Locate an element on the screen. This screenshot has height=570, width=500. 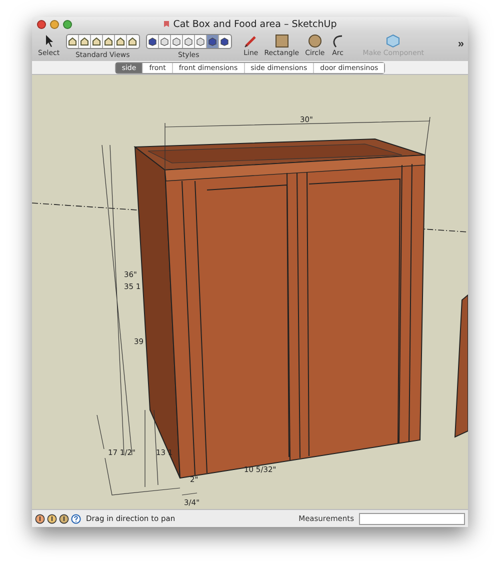
measurements-field is located at coordinates (412, 518).